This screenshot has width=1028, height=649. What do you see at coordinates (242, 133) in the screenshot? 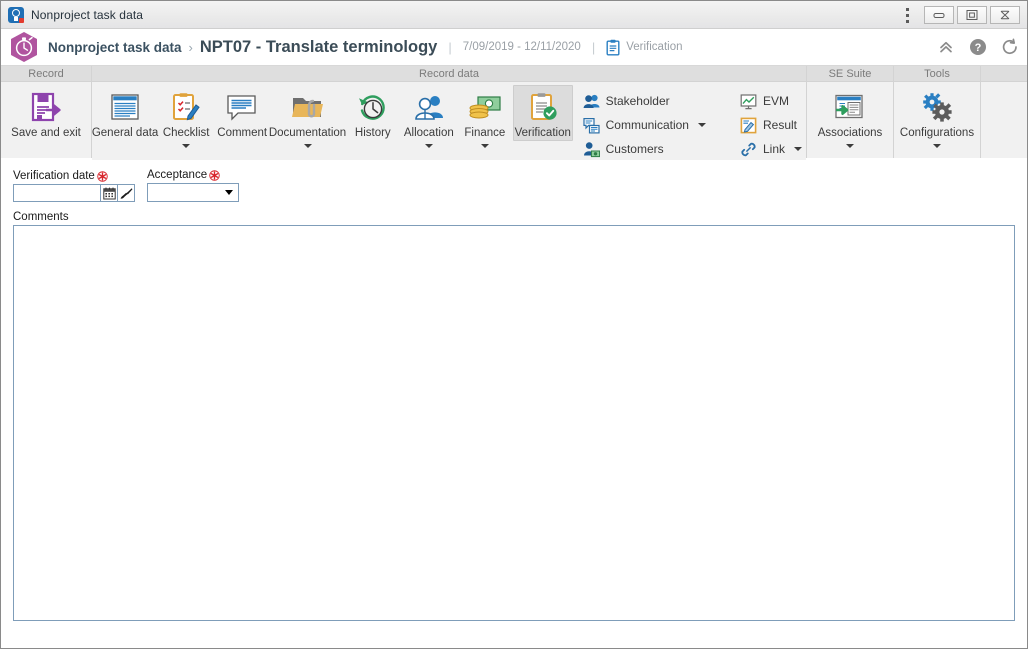
I see `comment-label: Comment` at bounding box center [242, 133].